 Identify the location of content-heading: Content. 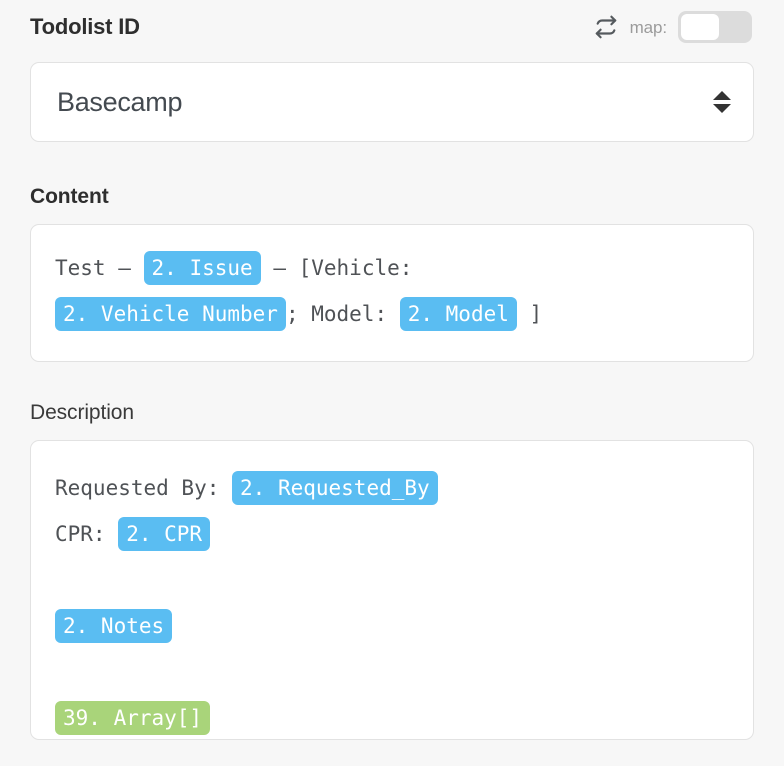
(69, 196).